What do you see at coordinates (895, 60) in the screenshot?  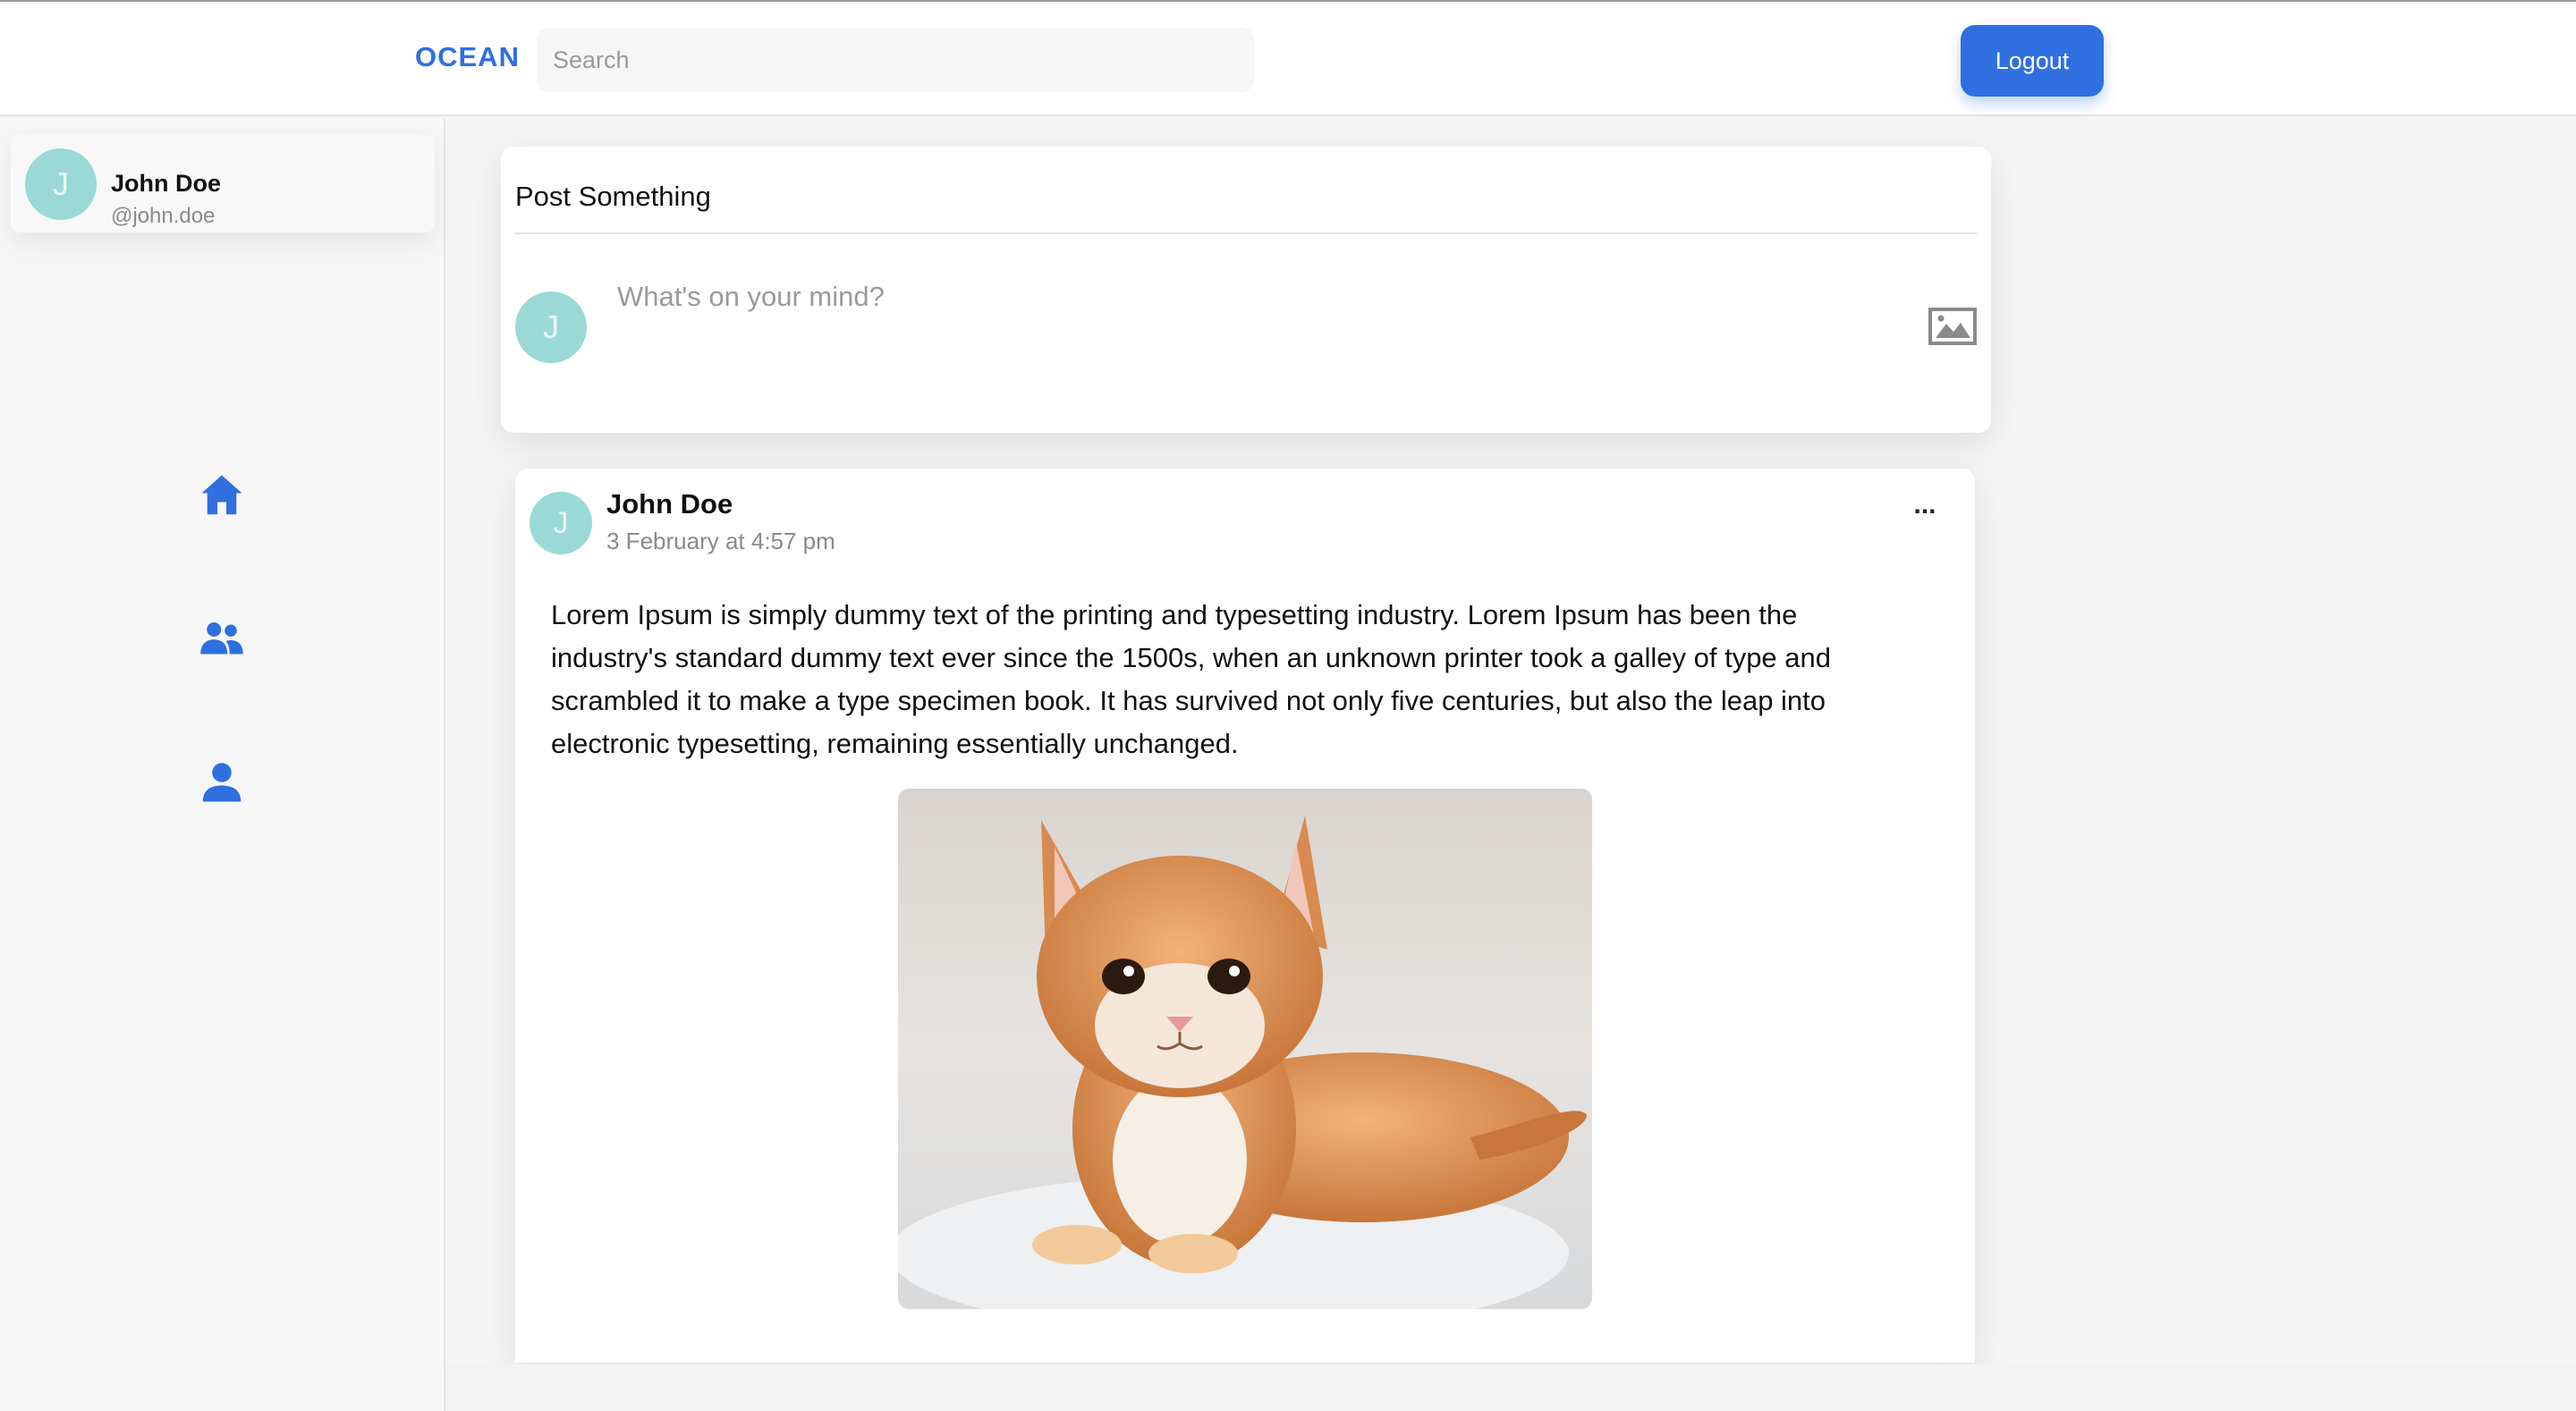 I see `search-input` at bounding box center [895, 60].